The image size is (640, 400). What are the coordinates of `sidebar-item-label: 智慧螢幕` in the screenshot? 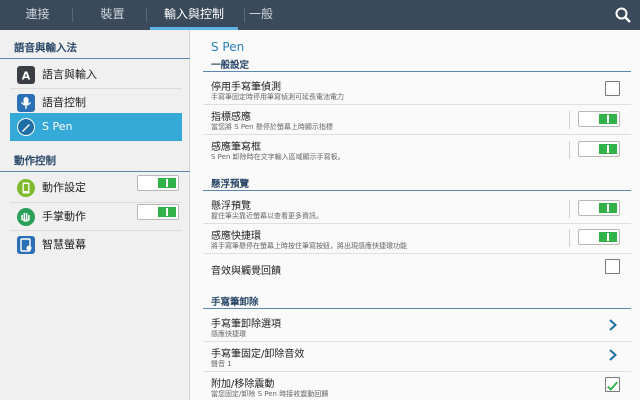 It's located at (64, 244).